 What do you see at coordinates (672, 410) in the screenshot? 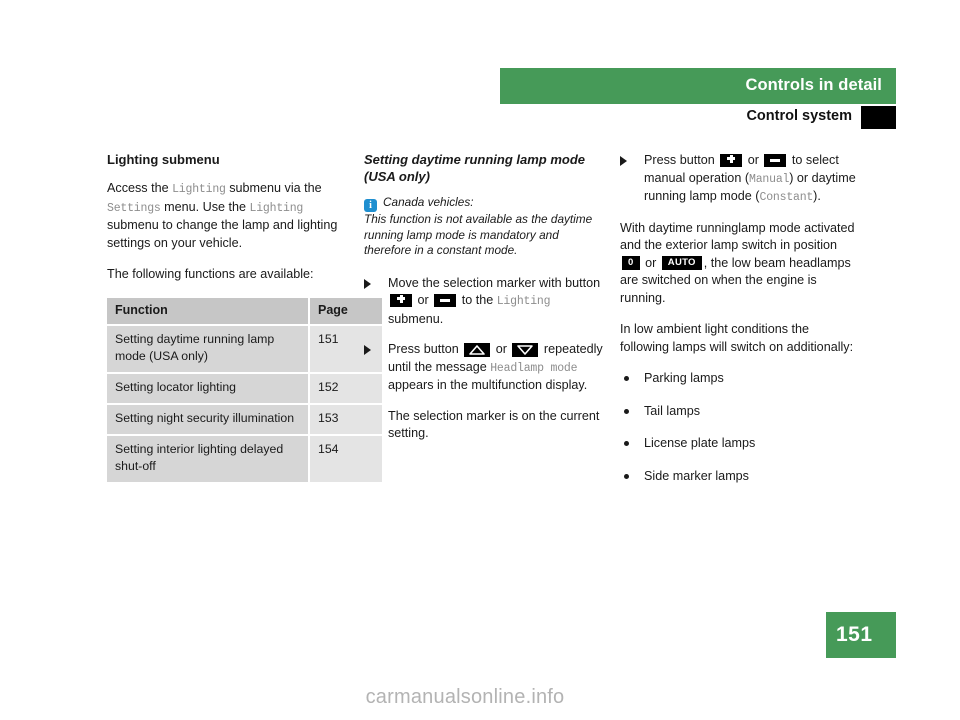
I see `lamp-label: Tail lamps` at bounding box center [672, 410].